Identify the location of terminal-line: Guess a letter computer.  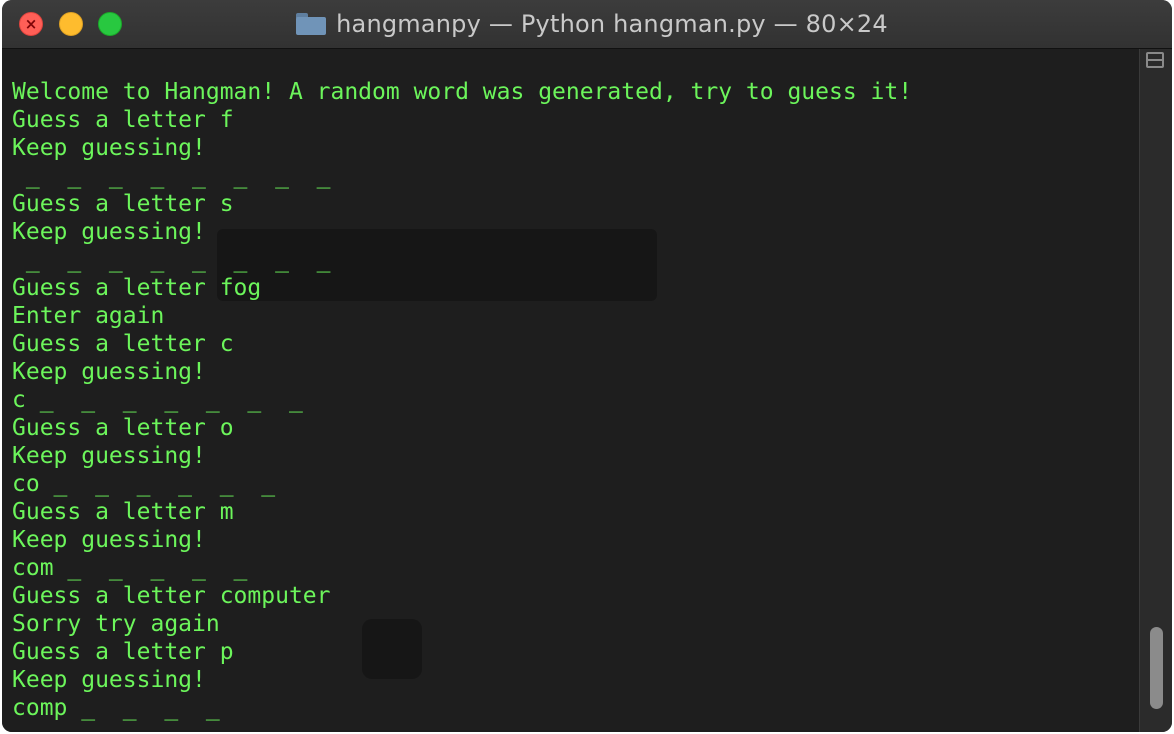
(171, 596).